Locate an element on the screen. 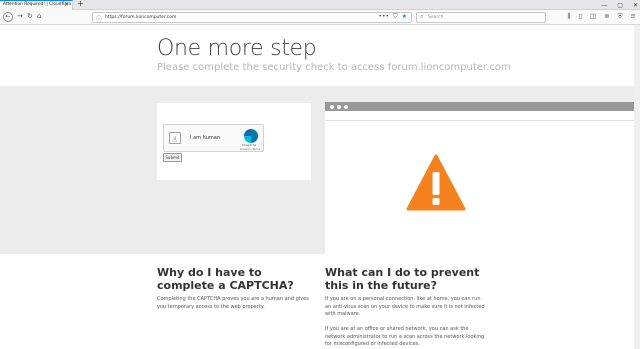  close-window-icon: ✕ is located at coordinates (635, 5).